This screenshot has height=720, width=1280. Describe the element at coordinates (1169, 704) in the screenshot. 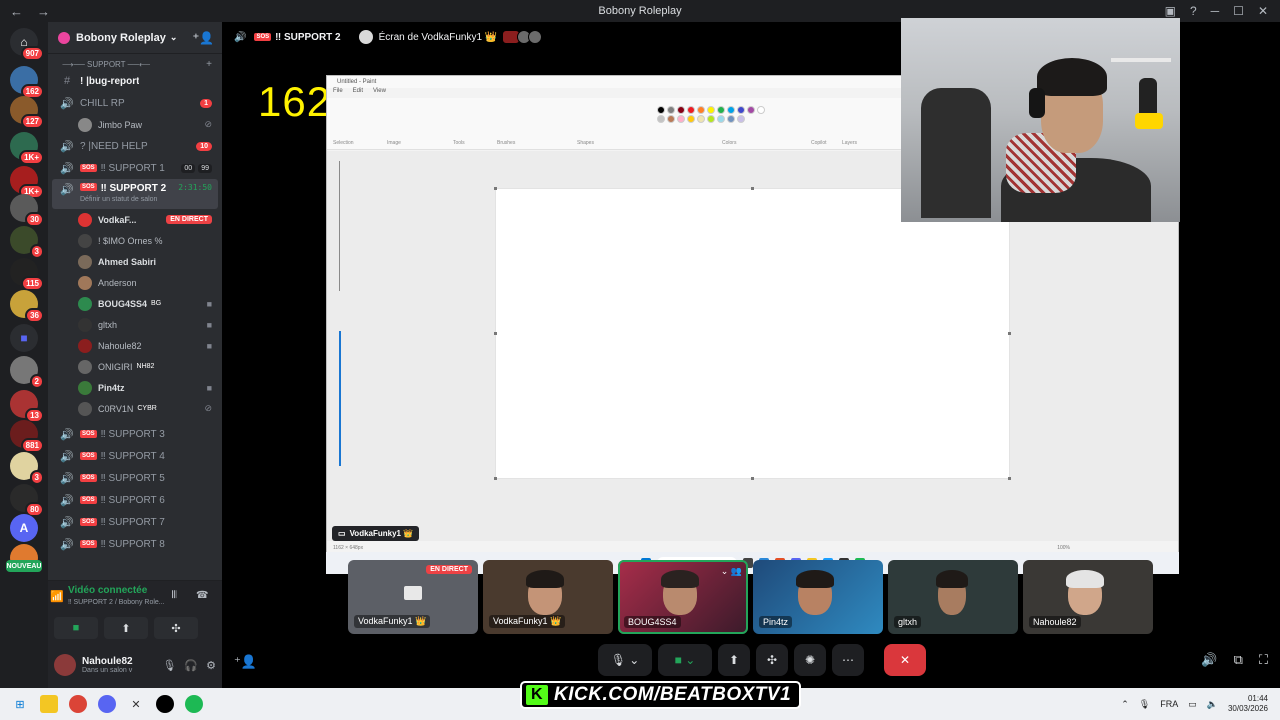

I see `language-indicator: FRA` at that location.